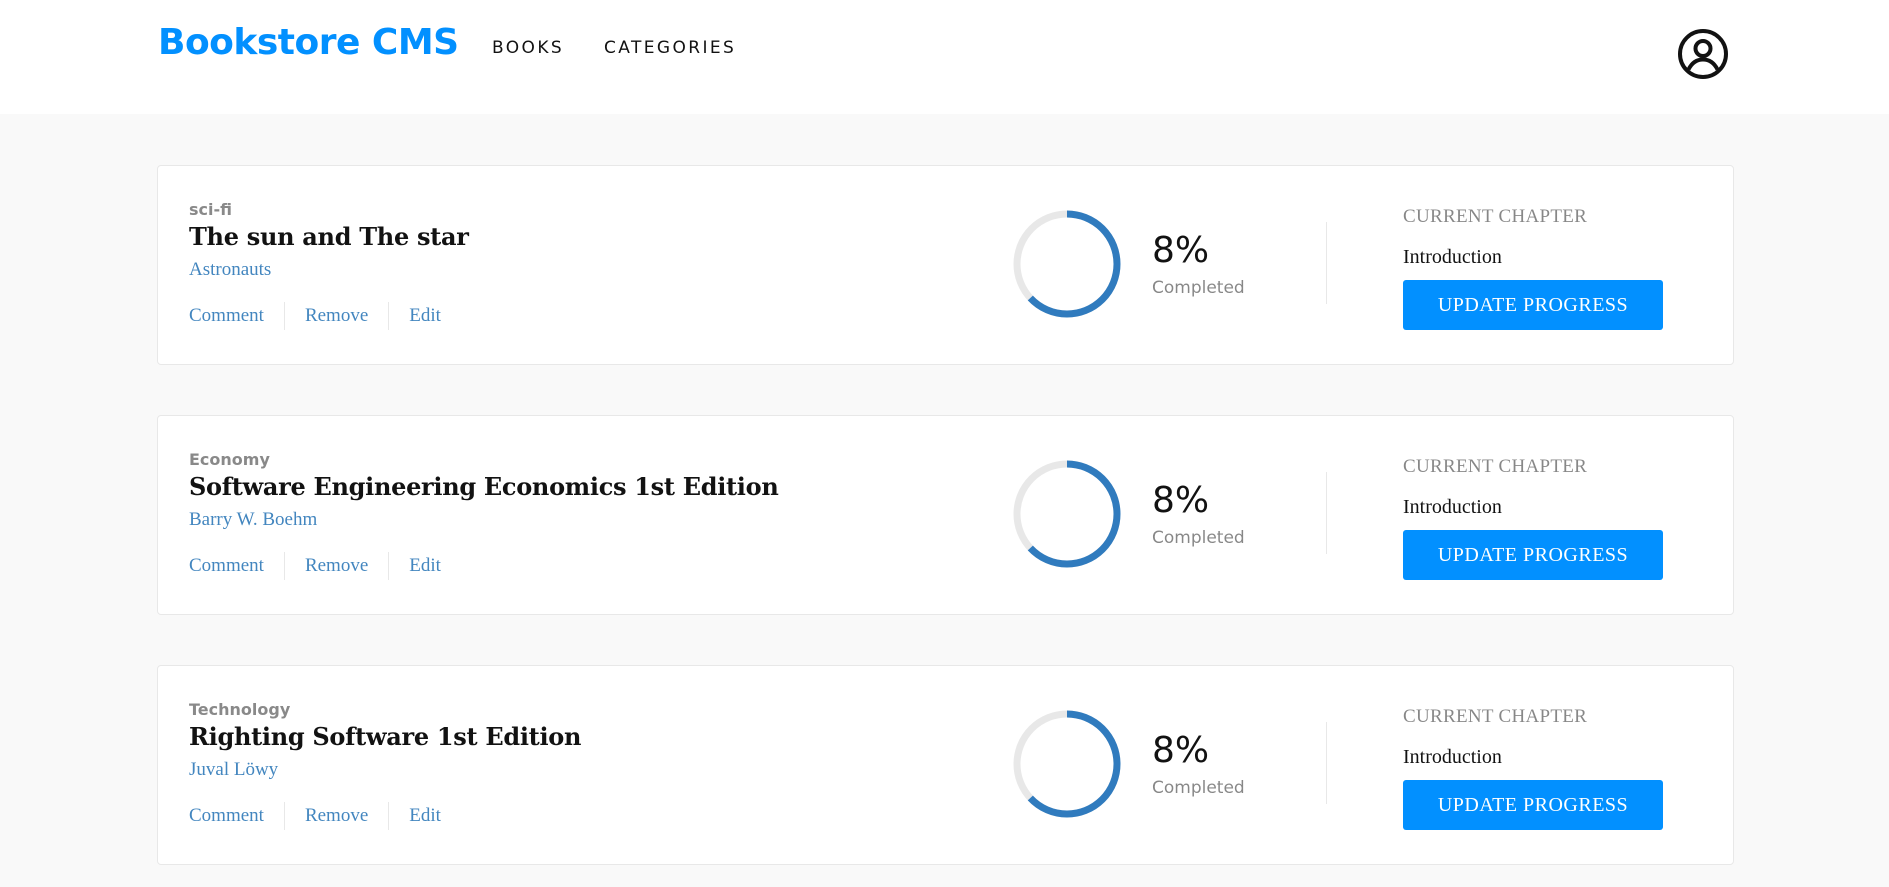  Describe the element at coordinates (234, 769) in the screenshot. I see `book-author: Juval Löwy` at that location.